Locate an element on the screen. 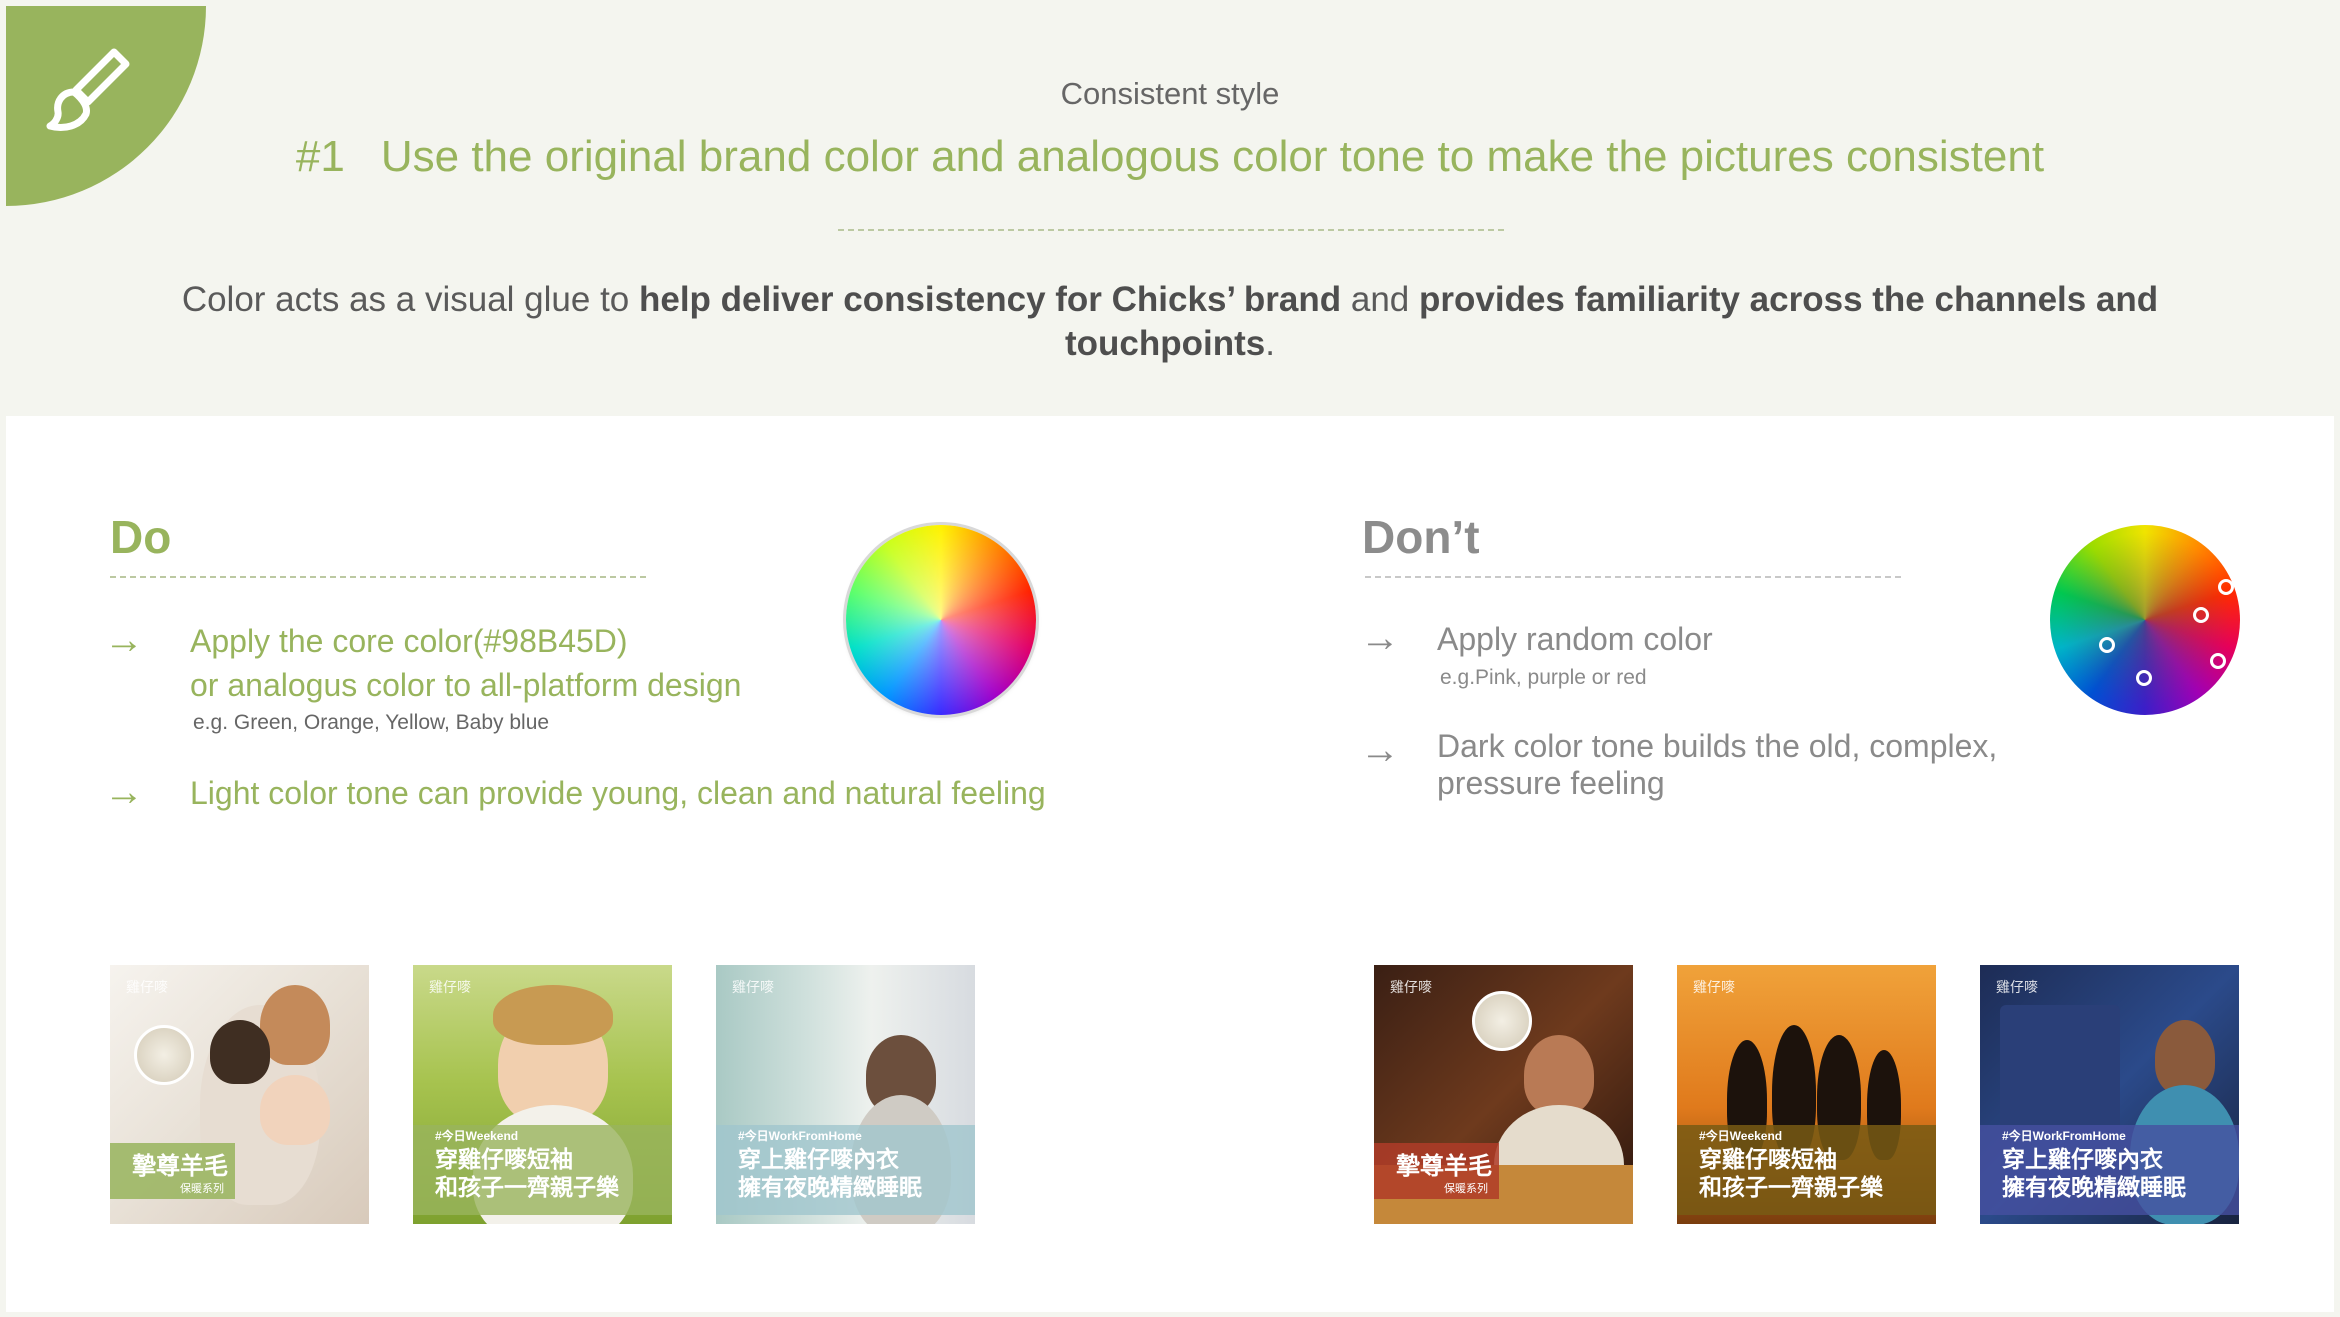 The height and width of the screenshot is (1317, 2340). dont-title: Don’t is located at coordinates (1421, 537).